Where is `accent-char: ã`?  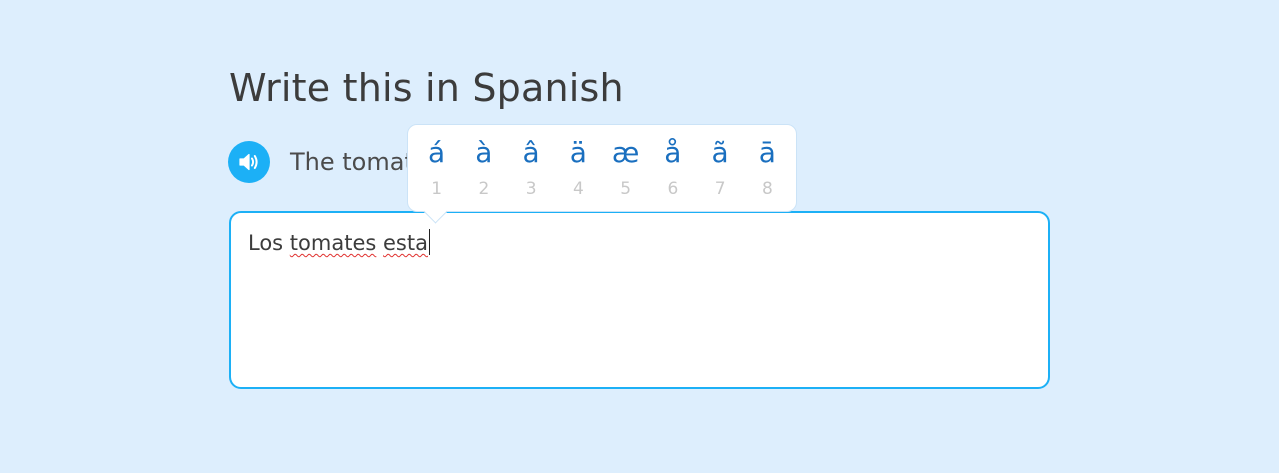
accent-char: ã is located at coordinates (720, 152).